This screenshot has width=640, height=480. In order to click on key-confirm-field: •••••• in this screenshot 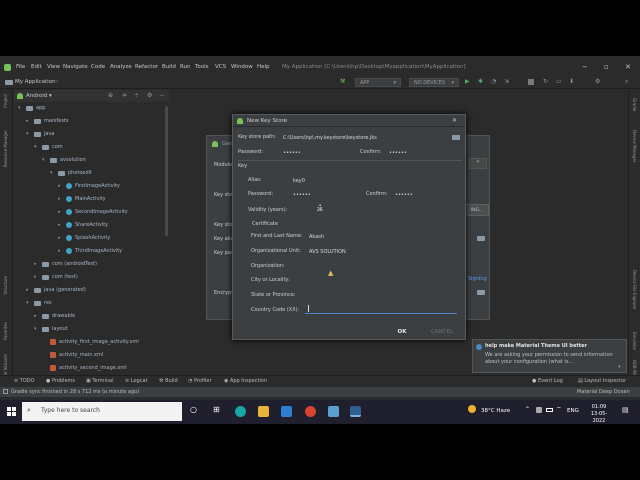, I will do `click(423, 194)`.